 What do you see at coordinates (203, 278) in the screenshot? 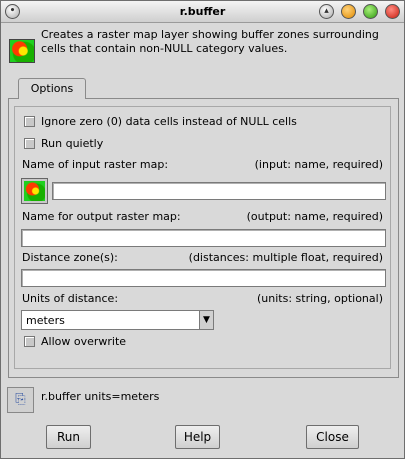
I see `distance-field` at bounding box center [203, 278].